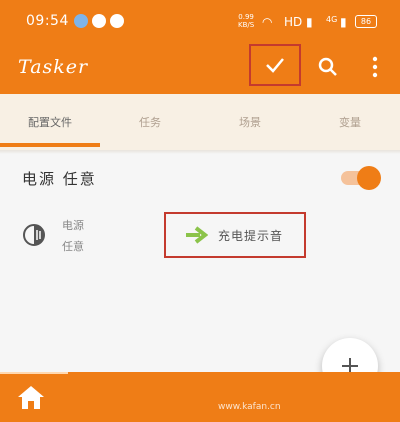 The width and height of the screenshot is (400, 422). Describe the element at coordinates (200, 22) in the screenshot. I see `status-bar: 09:54 0.99 KB/S ◠ HD ▮ 4G ▮ 86` at that location.